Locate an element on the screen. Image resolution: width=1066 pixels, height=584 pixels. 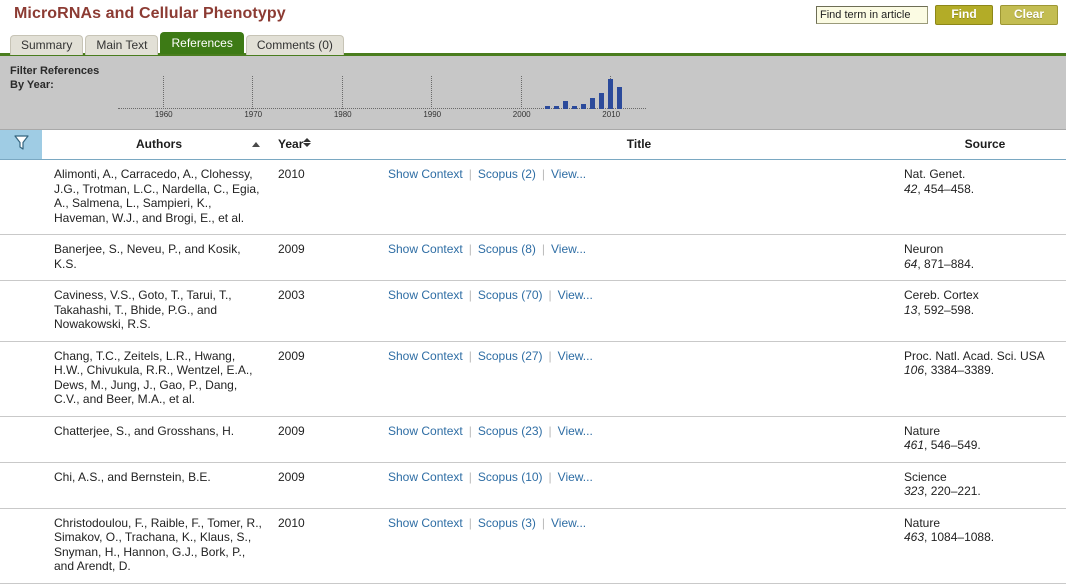
source-name: Nat. Genet. is located at coordinates (935, 174).